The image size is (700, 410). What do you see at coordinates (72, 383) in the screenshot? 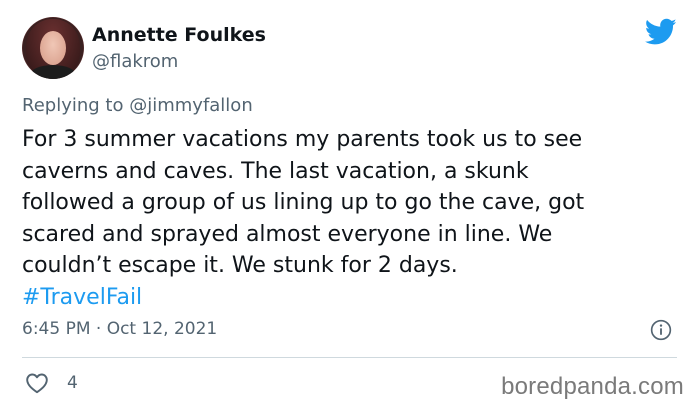
I see `like-count: 4` at bounding box center [72, 383].